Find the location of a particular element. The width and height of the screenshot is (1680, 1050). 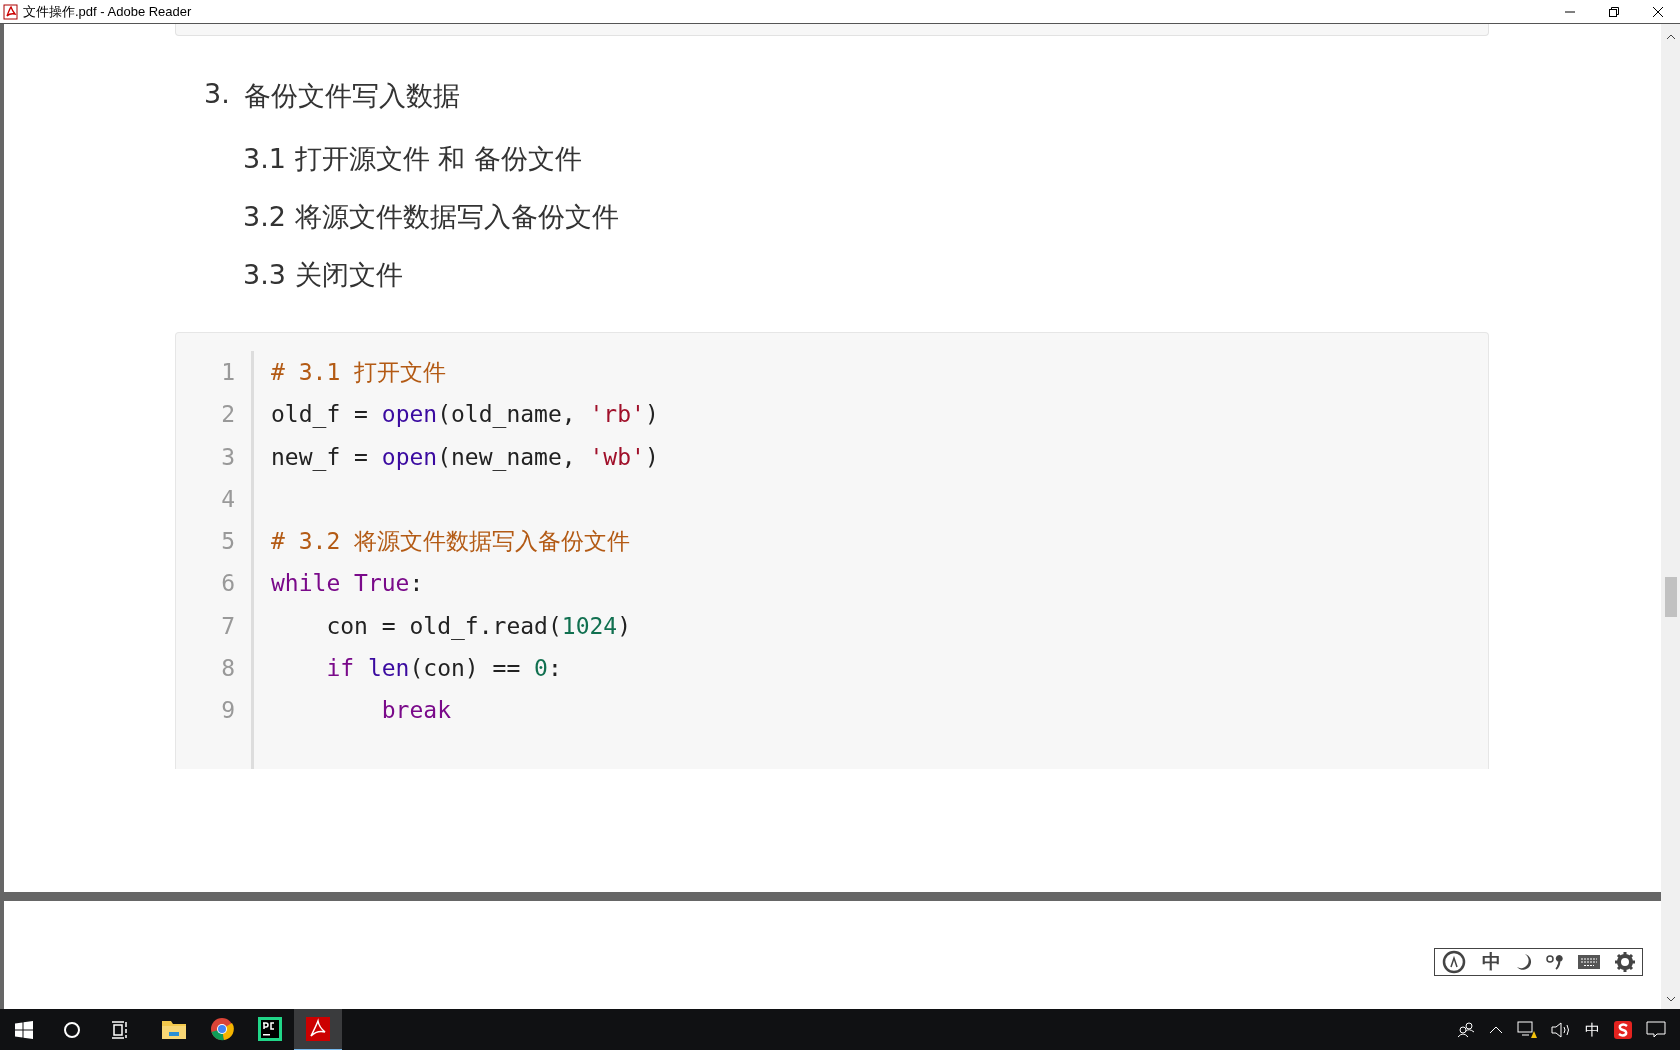

line-number: 5 is located at coordinates (228, 541).